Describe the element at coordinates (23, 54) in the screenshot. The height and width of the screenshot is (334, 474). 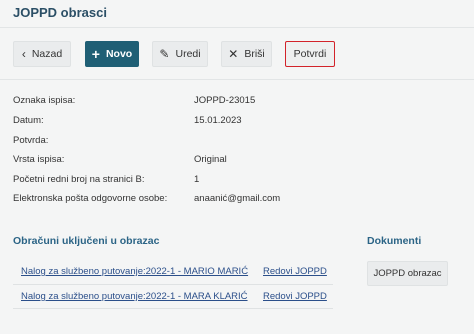
I see `chevron-left-icon: ‹` at that location.